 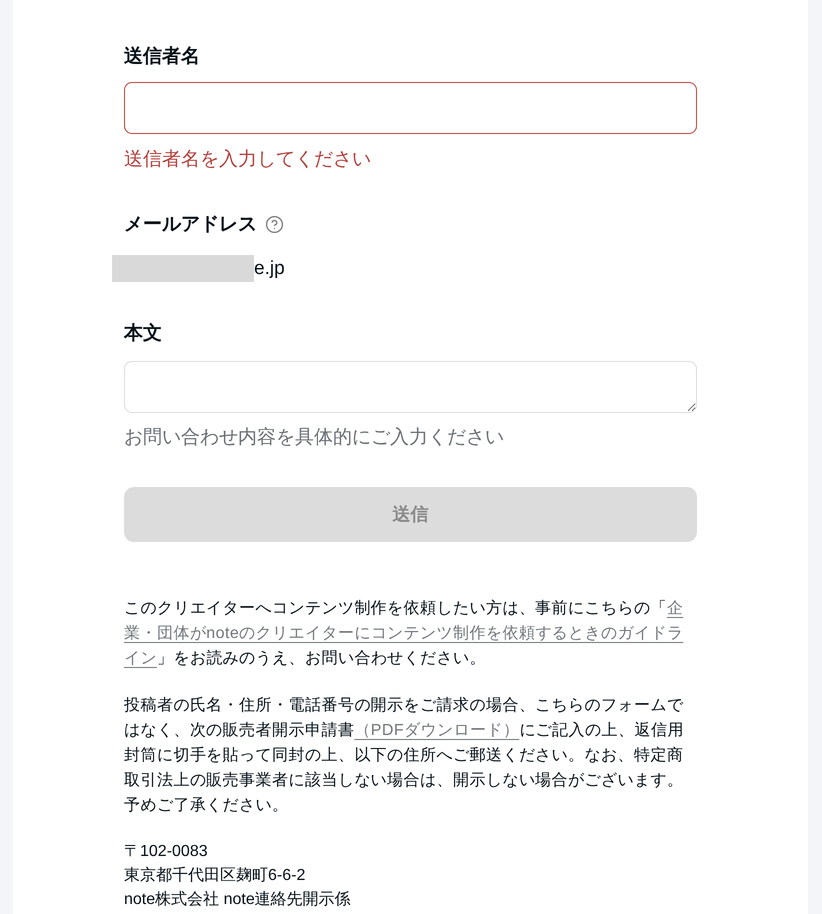 I want to click on address-line: 東京都千代田区麹町6-6-2, so click(x=215, y=876).